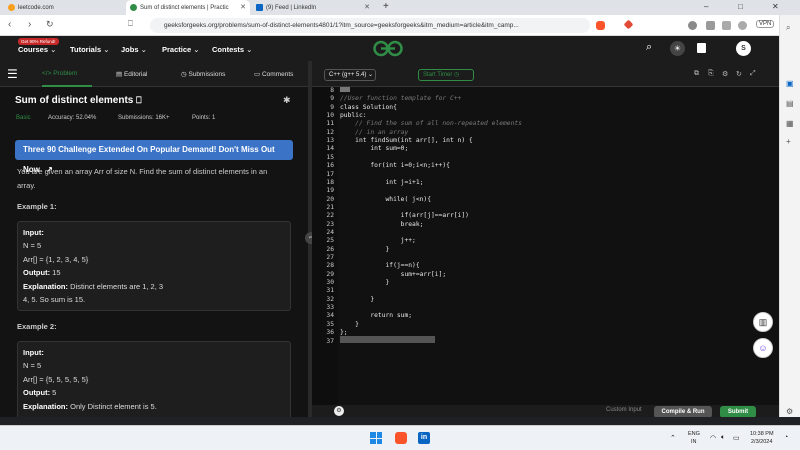 The image size is (800, 450). What do you see at coordinates (388, 48) in the screenshot?
I see `gfg-logo` at bounding box center [388, 48].